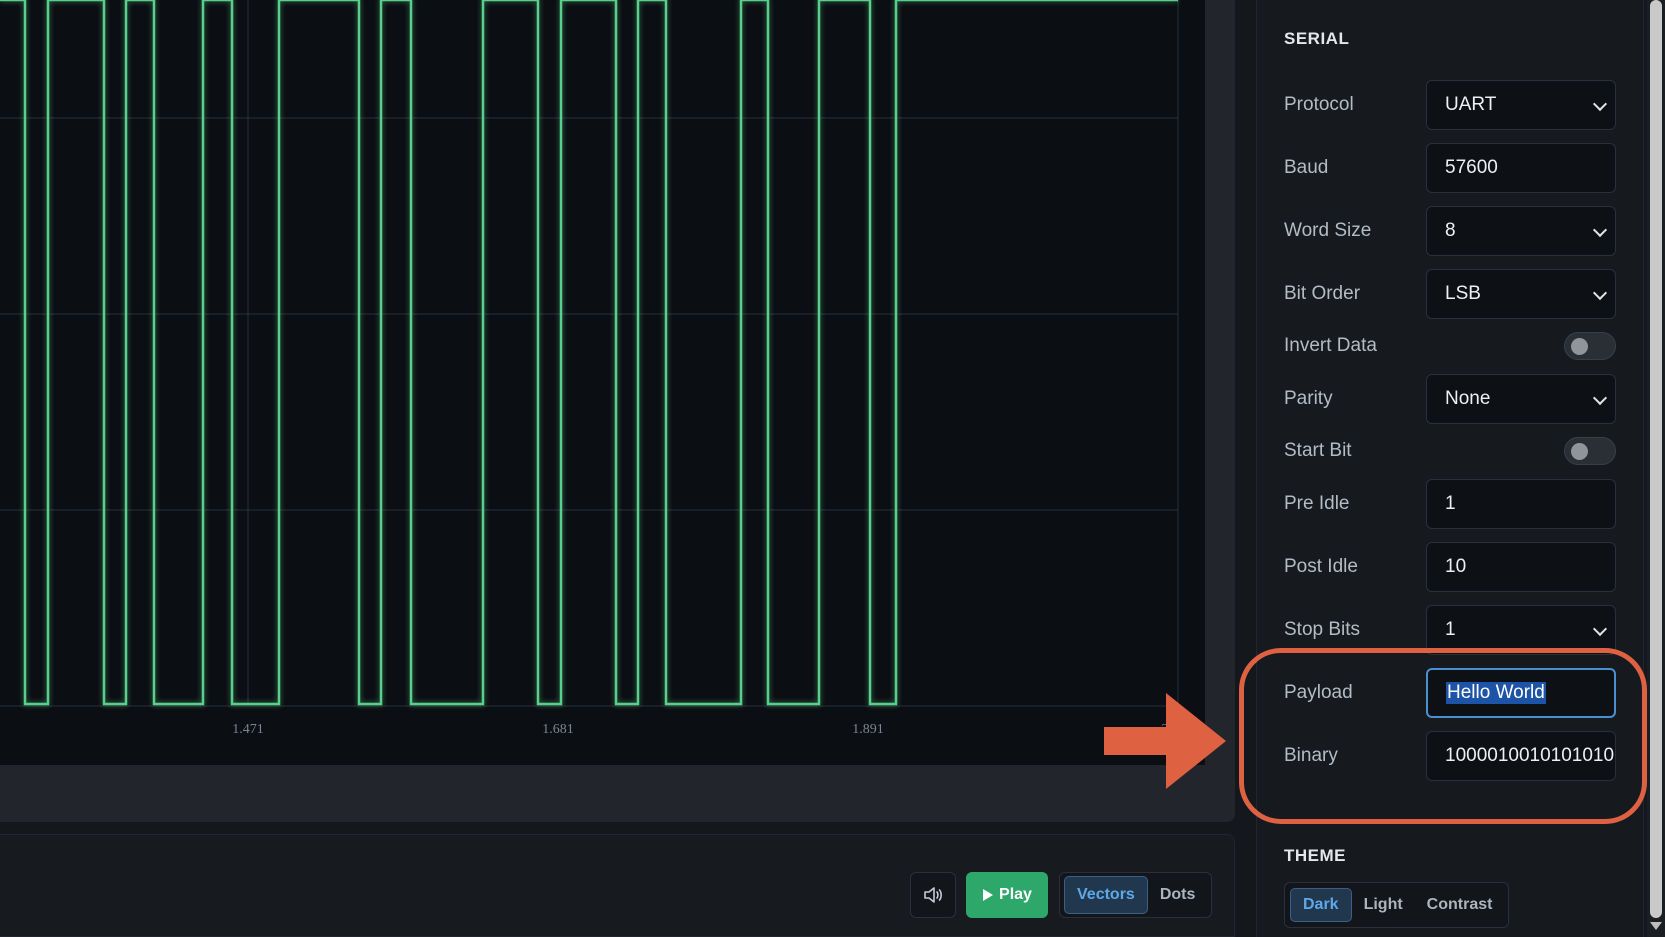 This screenshot has height=937, width=1665. I want to click on word-size-label: Word Size, so click(1328, 230).